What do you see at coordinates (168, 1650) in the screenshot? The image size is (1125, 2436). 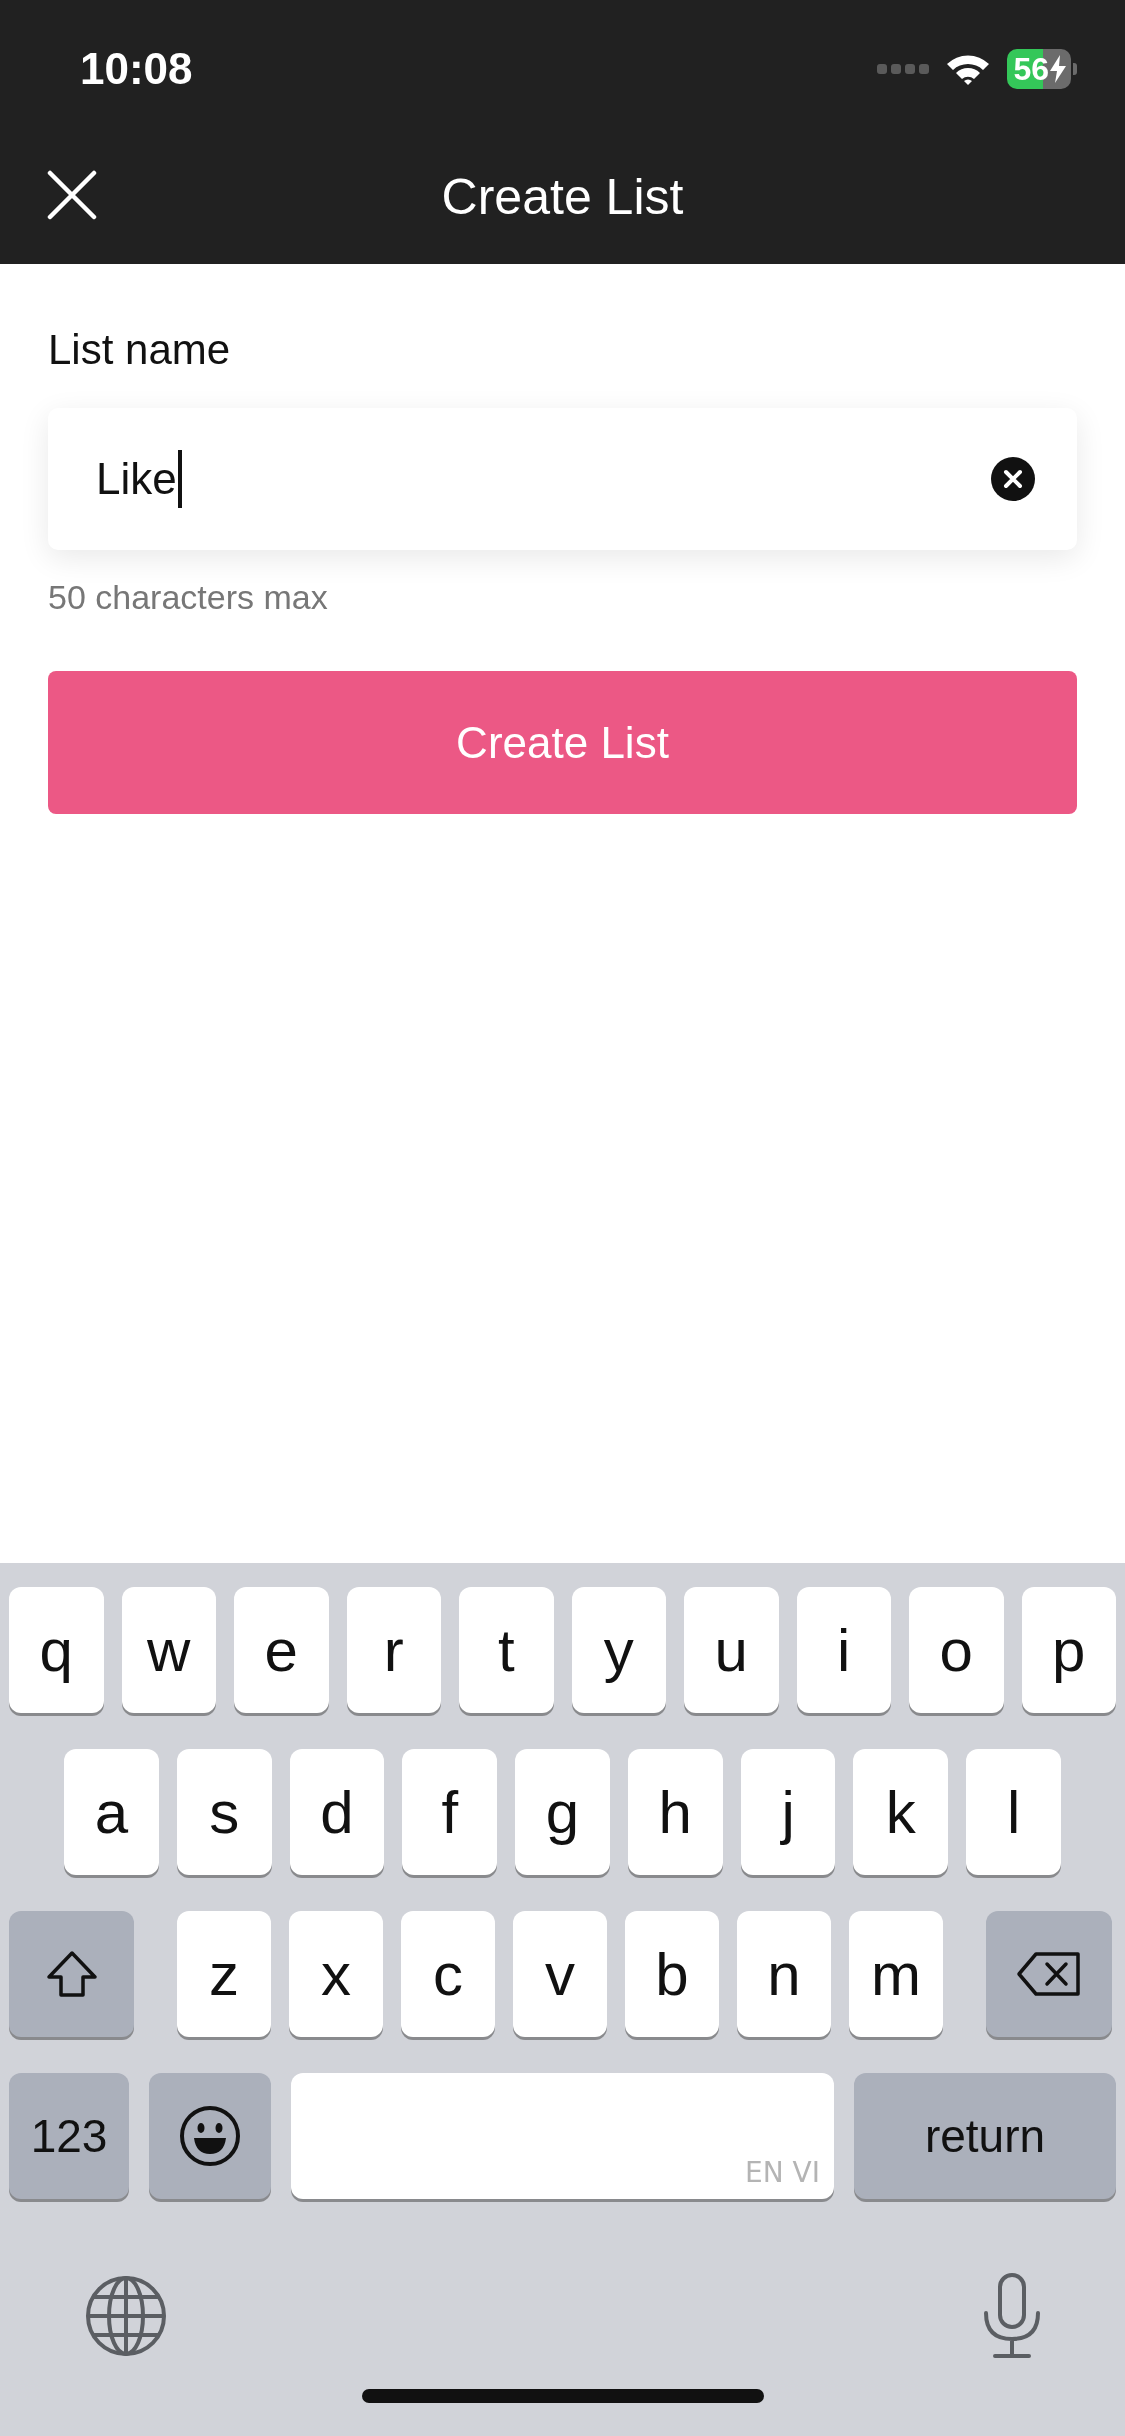 I see `letter-key: w` at bounding box center [168, 1650].